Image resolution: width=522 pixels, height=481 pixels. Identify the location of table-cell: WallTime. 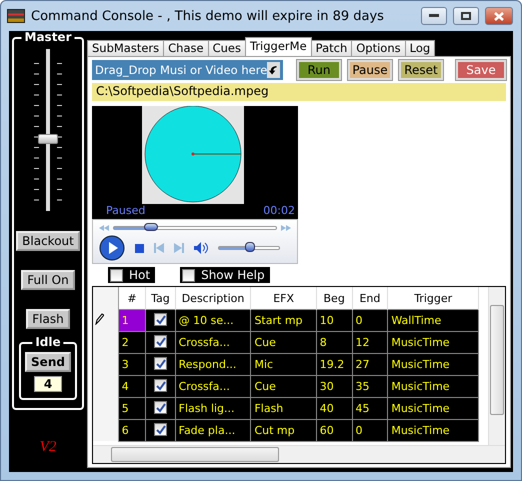
(433, 320).